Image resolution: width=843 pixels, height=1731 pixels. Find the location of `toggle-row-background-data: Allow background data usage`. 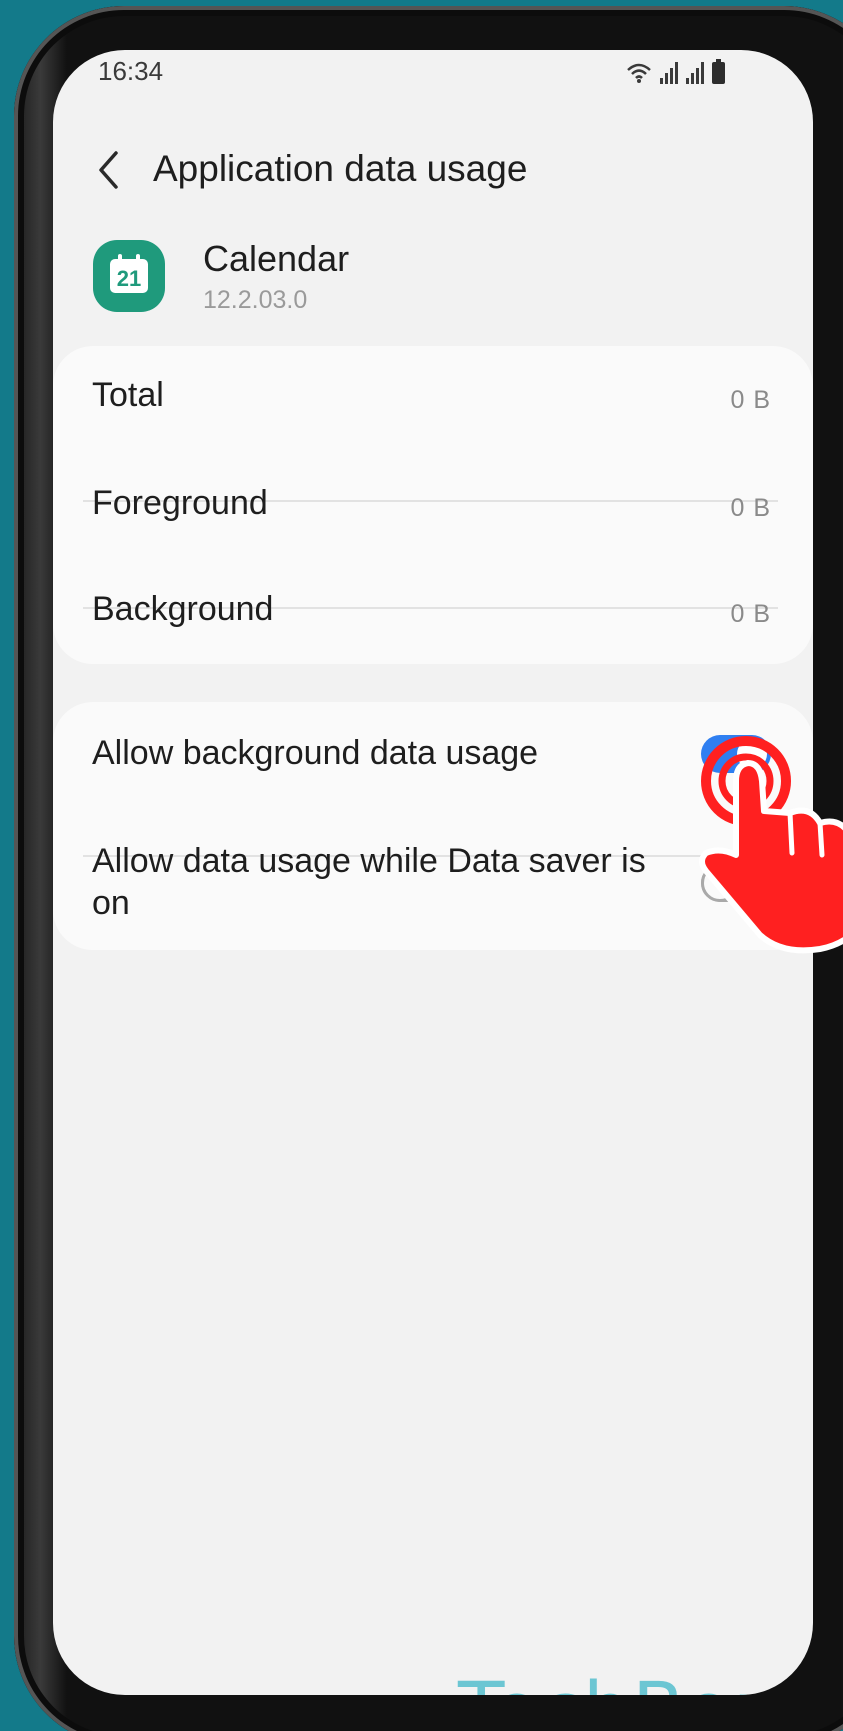

toggle-row-background-data: Allow background data usage is located at coordinates (433, 754).